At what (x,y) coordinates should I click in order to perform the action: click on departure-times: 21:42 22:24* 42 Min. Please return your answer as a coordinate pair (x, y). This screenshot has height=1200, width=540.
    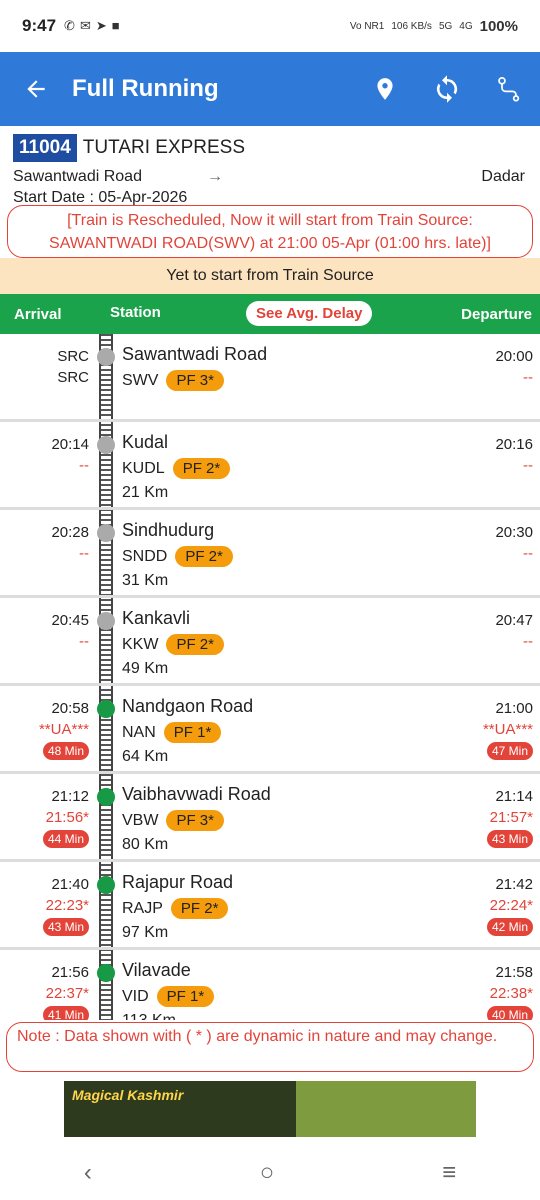
    Looking at the image, I should click on (509, 905).